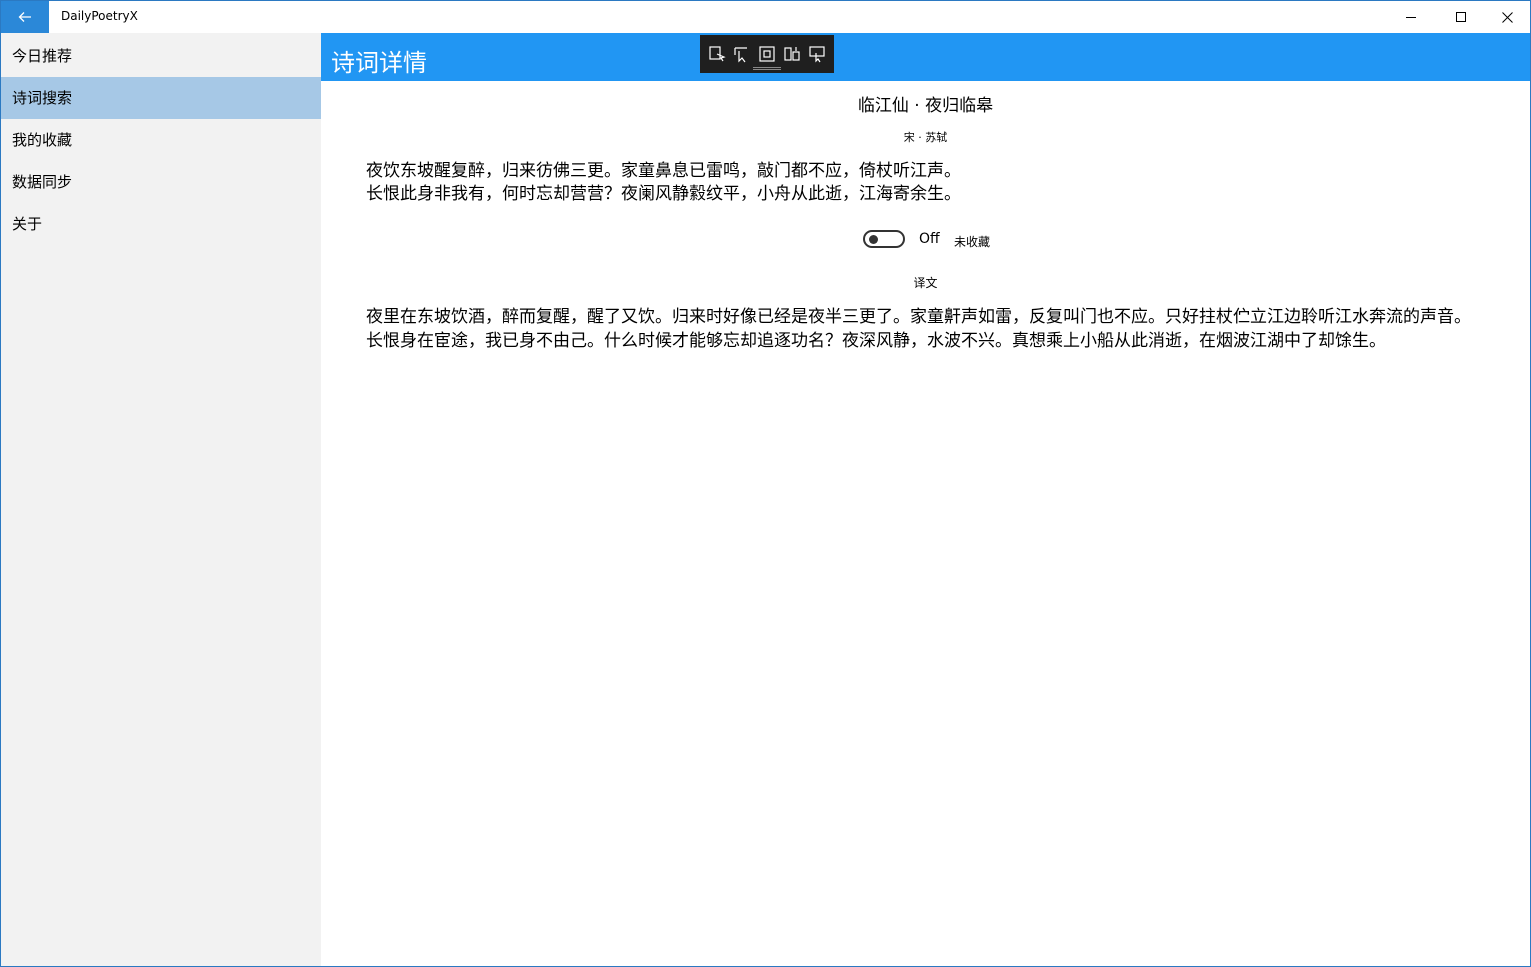 Image resolution: width=1531 pixels, height=967 pixels. I want to click on close-button, so click(1507, 17).